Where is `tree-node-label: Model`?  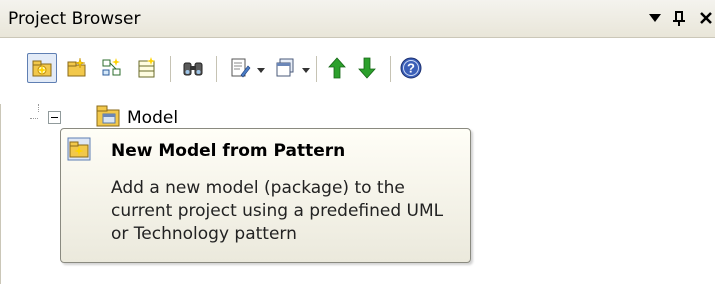 tree-node-label: Model is located at coordinates (153, 118).